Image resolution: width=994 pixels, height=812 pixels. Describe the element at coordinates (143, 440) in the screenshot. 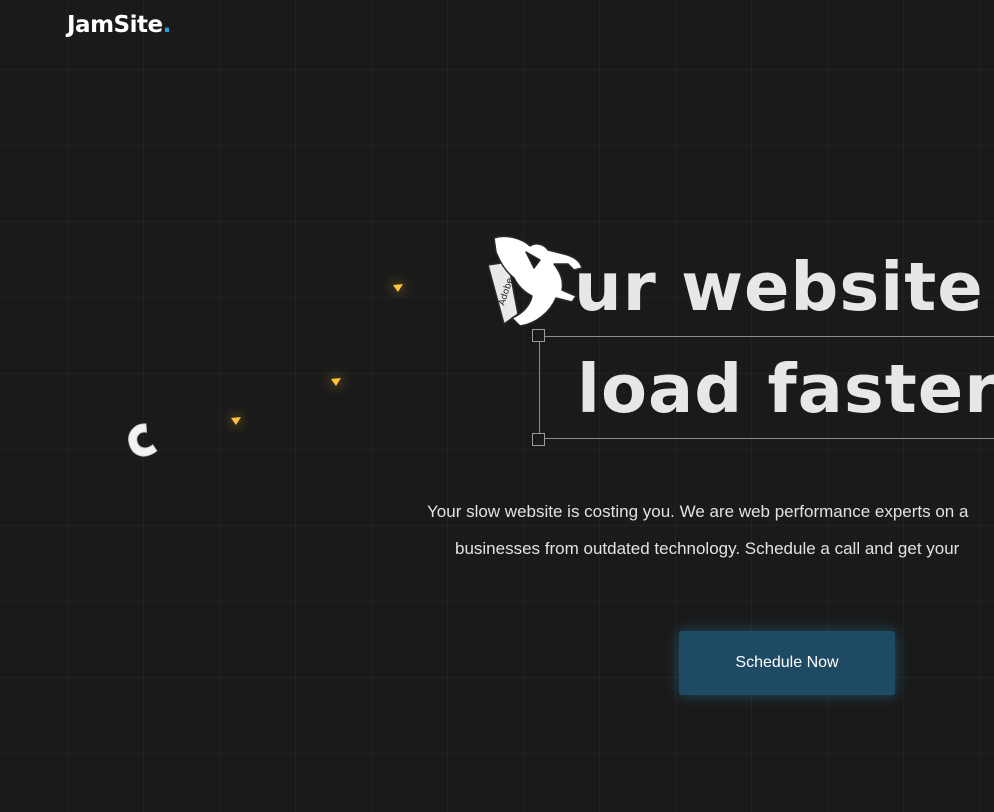

I see `c-letter-icon` at that location.